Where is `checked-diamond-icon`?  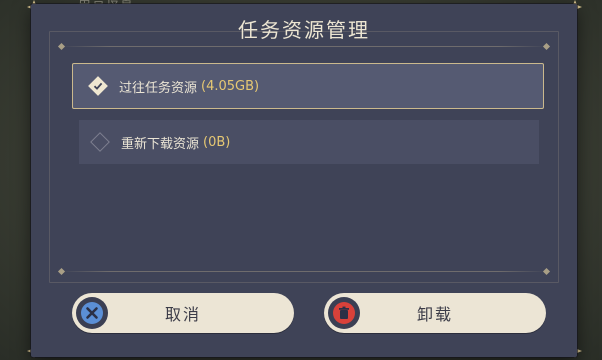
checked-diamond-icon is located at coordinates (98, 86).